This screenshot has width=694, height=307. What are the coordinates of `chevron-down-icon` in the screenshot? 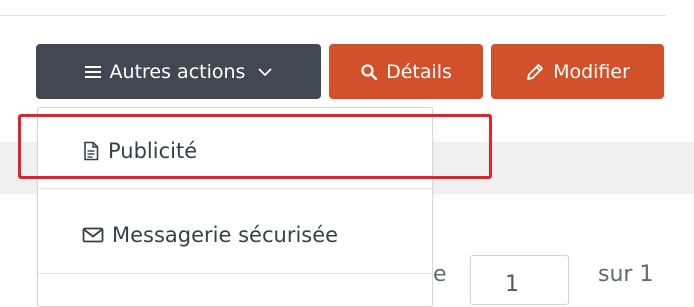 It's located at (265, 72).